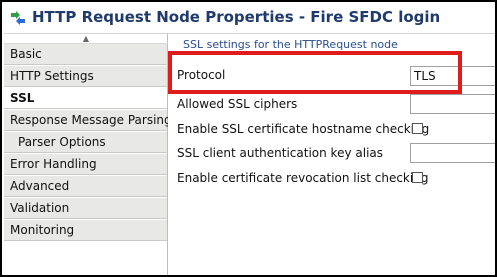  What do you see at coordinates (18, 18) in the screenshot?
I see `node-properties-icon` at bounding box center [18, 18].